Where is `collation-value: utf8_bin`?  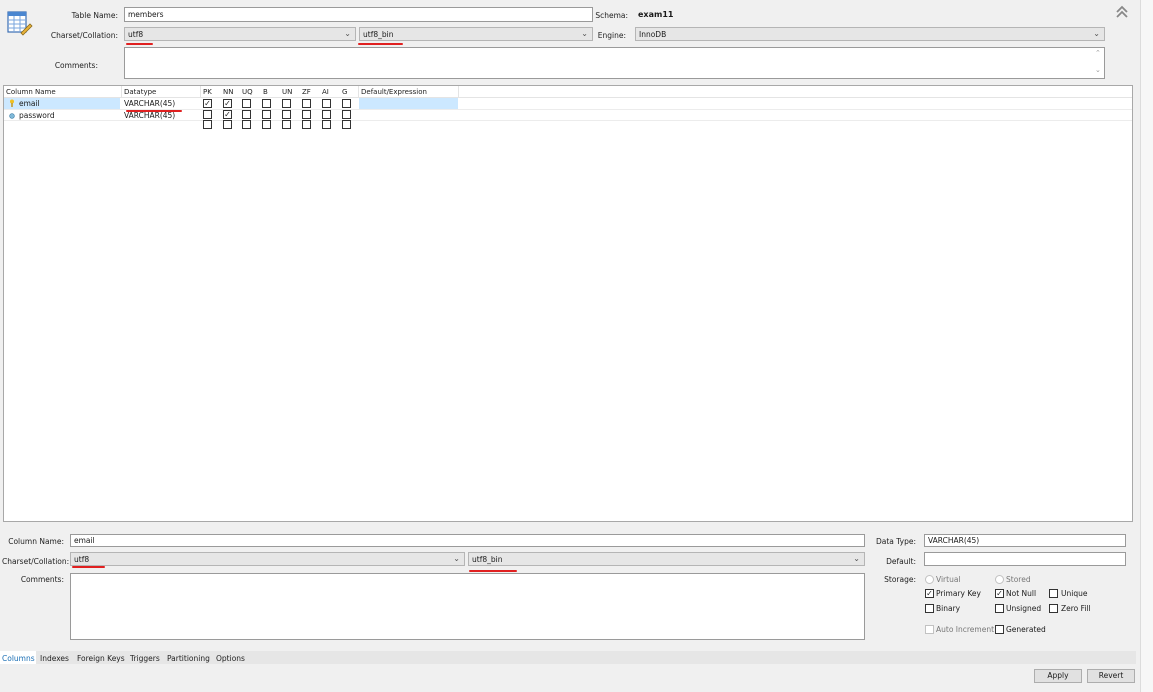 collation-value: utf8_bin is located at coordinates (378, 34).